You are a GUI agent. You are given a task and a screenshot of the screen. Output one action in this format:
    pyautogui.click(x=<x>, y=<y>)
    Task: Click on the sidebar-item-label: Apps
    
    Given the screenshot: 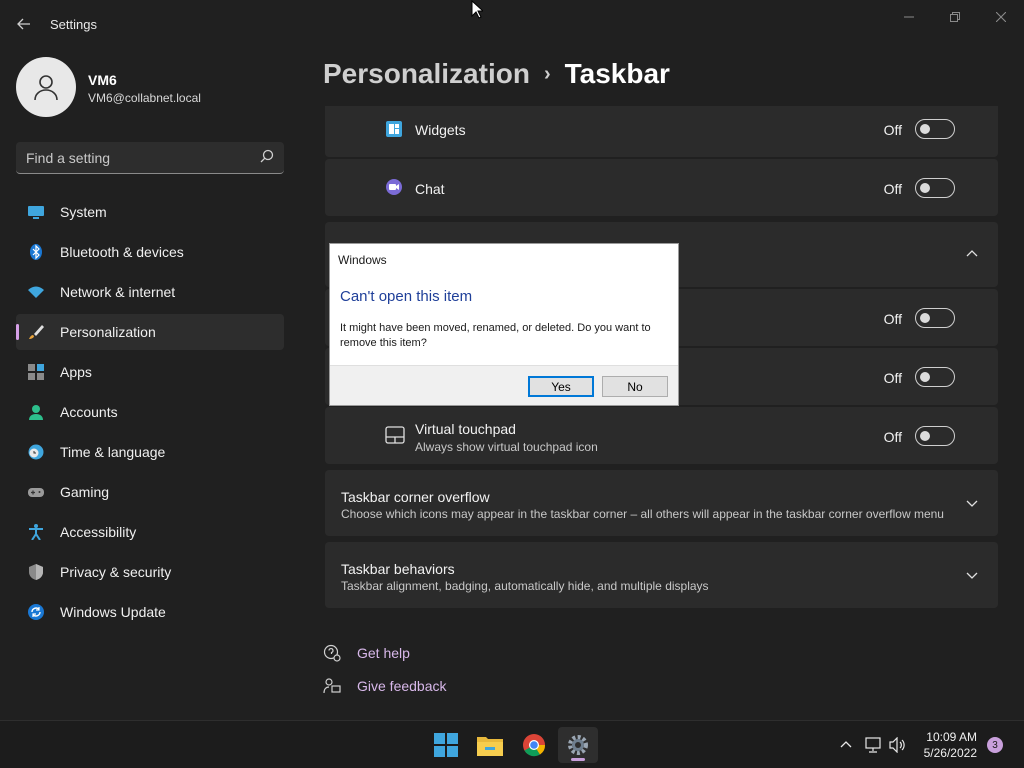 What is the action you would take?
    pyautogui.click(x=76, y=372)
    